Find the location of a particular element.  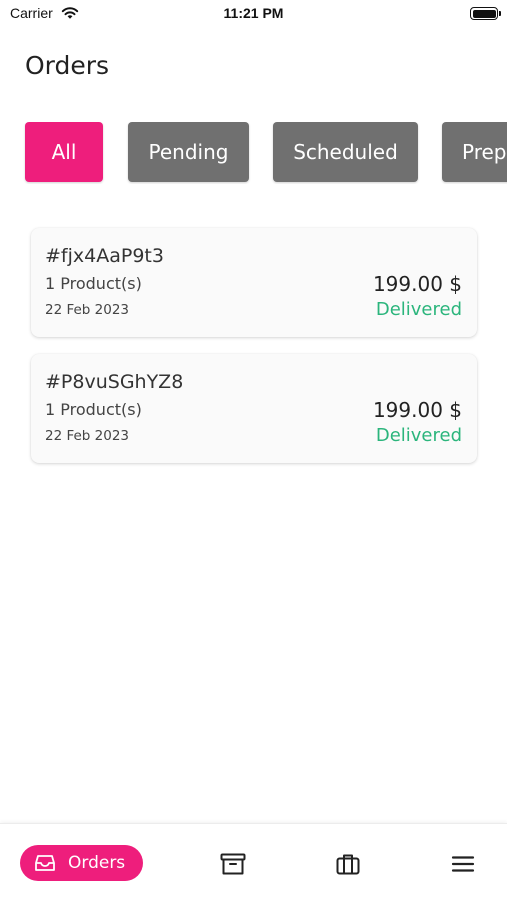

nav-orders-button: Orders is located at coordinates (81, 863).